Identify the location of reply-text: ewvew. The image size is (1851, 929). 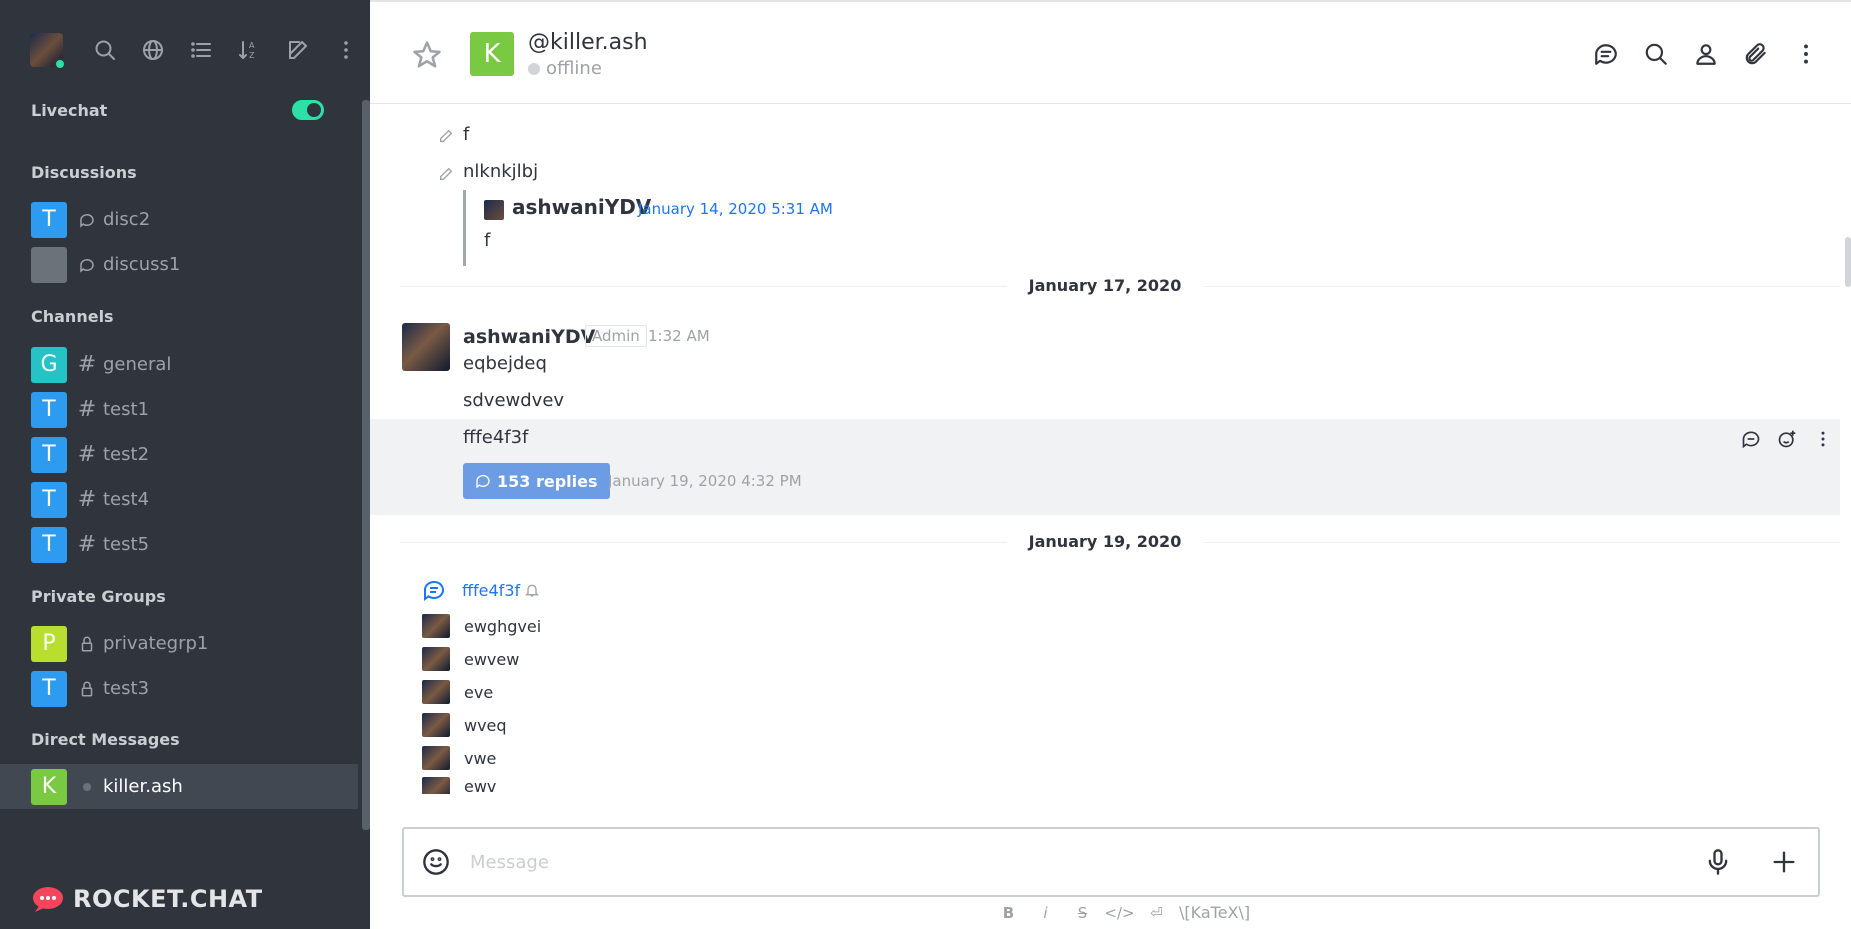
(492, 659).